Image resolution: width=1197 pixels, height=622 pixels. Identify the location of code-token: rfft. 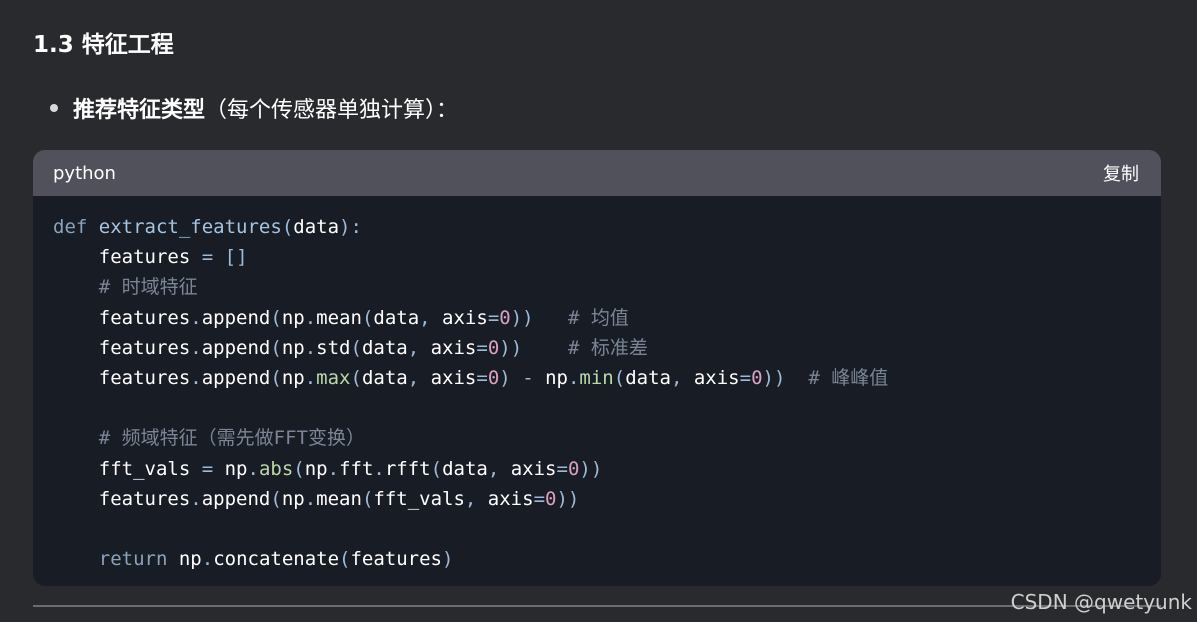
(407, 468).